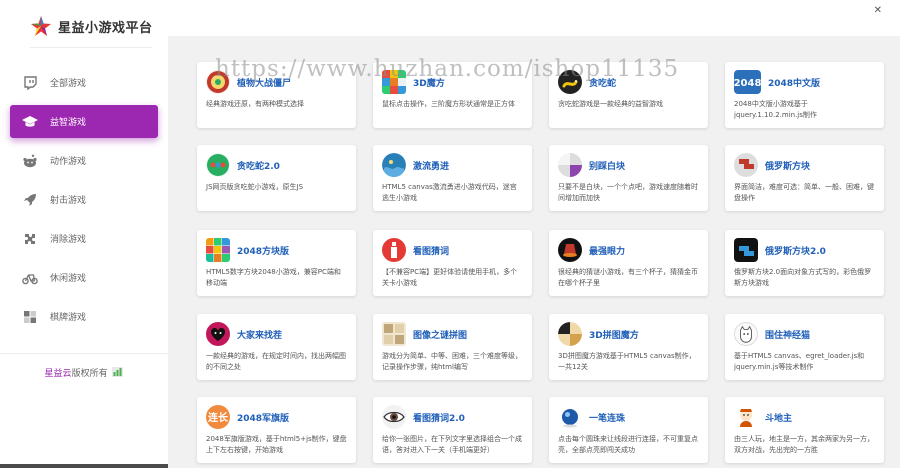 The width and height of the screenshot is (900, 468). What do you see at coordinates (794, 83) in the screenshot?
I see `game-title: 2048中文版` at bounding box center [794, 83].